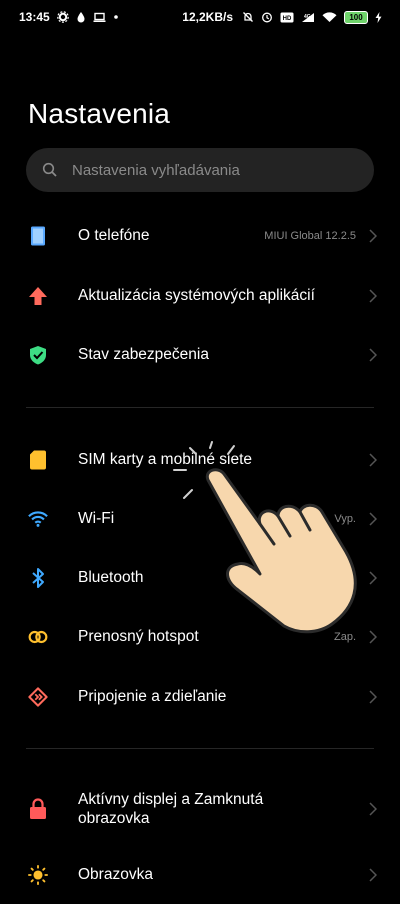 This screenshot has height=904, width=400. I want to click on settings-item-display: Obrazovka, so click(200, 875).